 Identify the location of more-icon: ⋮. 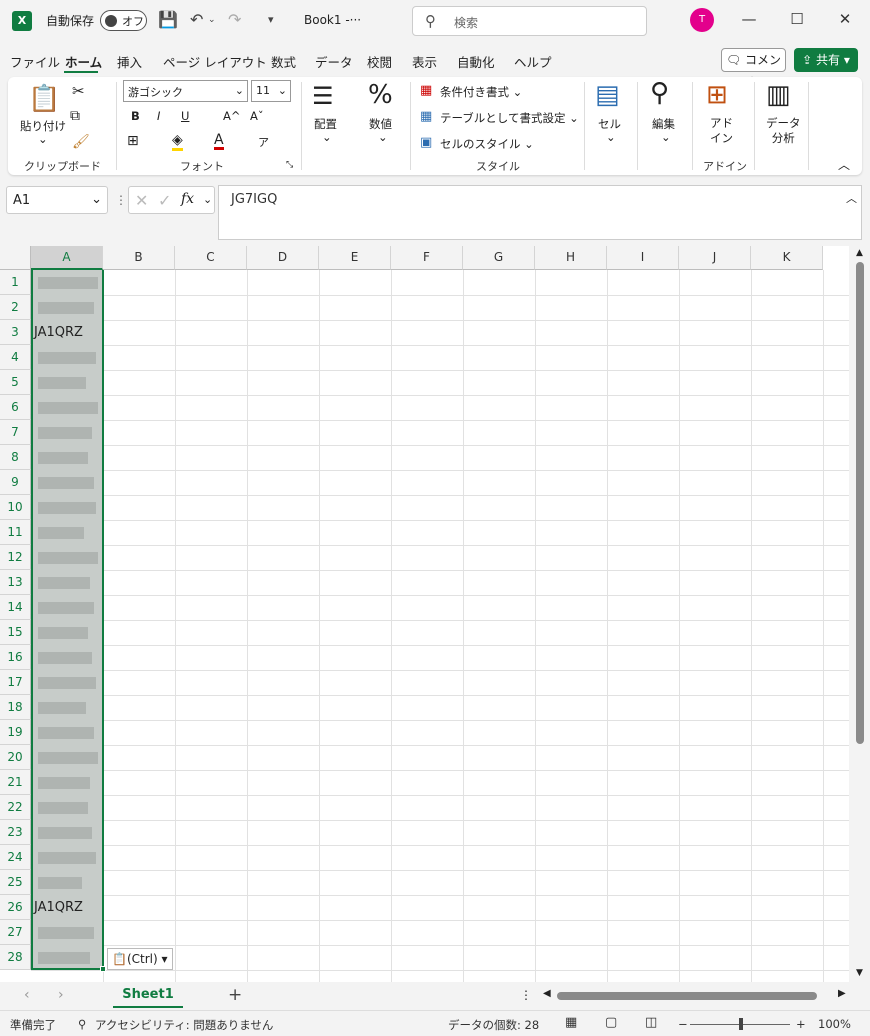
(121, 200).